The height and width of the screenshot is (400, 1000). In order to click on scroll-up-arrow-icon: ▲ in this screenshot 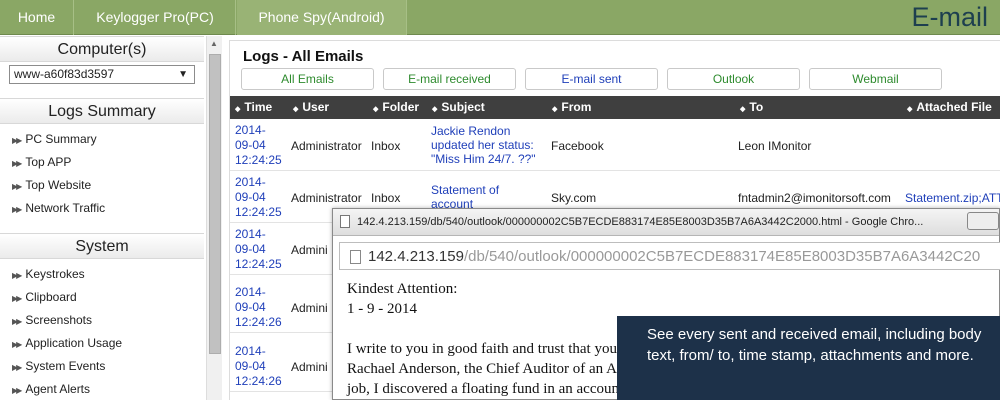, I will do `click(214, 43)`.